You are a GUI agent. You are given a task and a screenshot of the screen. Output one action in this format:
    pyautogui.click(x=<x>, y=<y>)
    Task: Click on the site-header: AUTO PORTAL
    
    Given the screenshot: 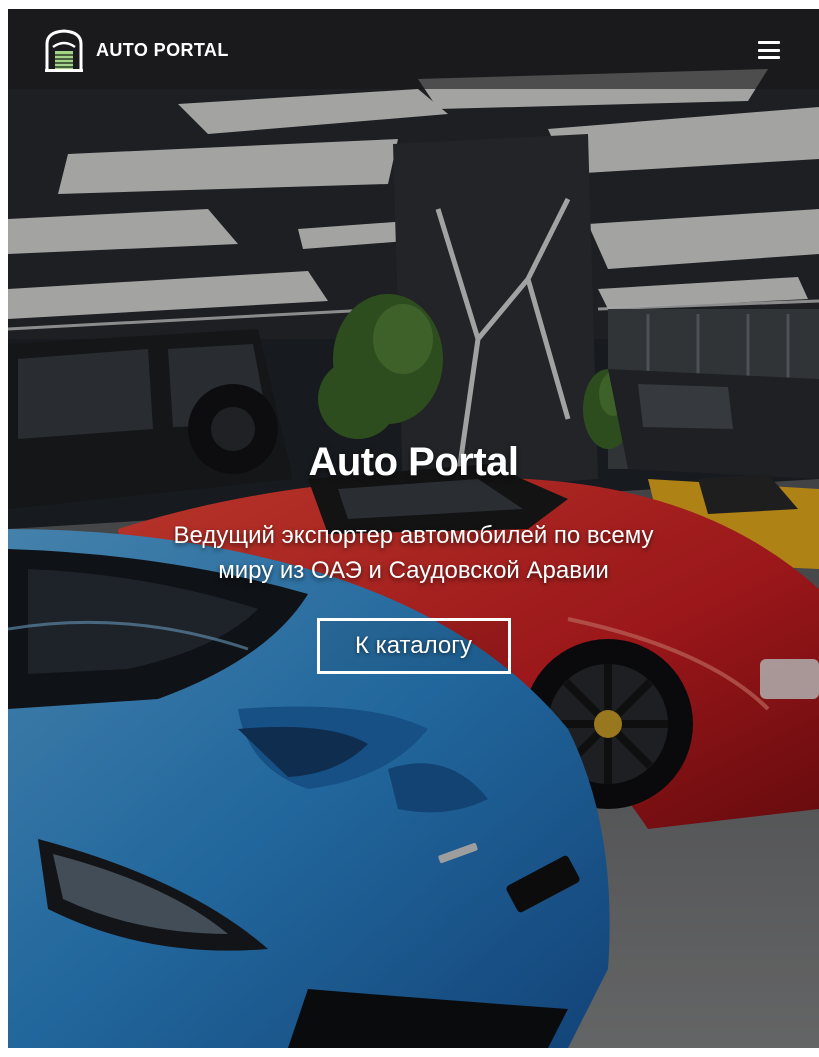 What is the action you would take?
    pyautogui.click(x=413, y=49)
    